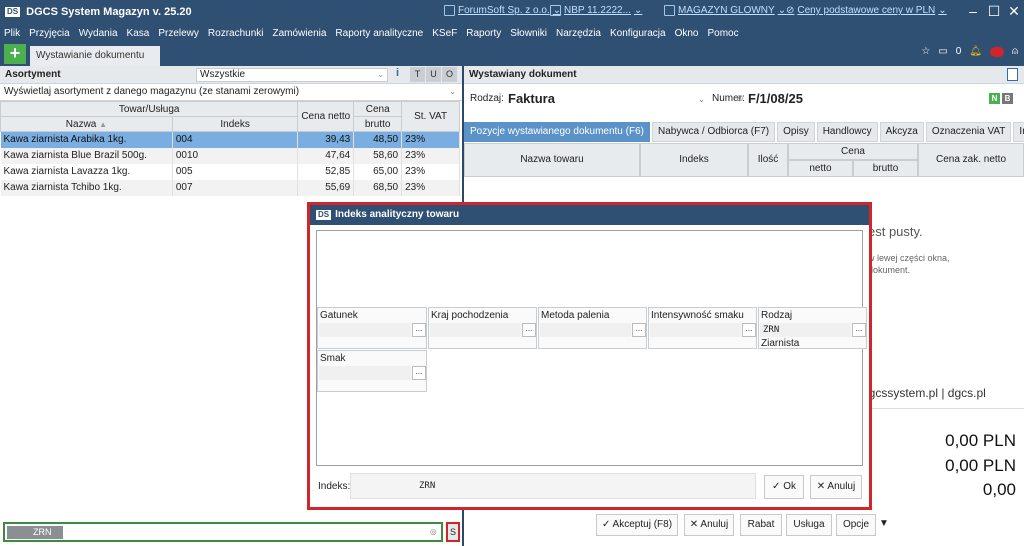  I want to click on menu-przelewy: Przelewy, so click(178, 33).